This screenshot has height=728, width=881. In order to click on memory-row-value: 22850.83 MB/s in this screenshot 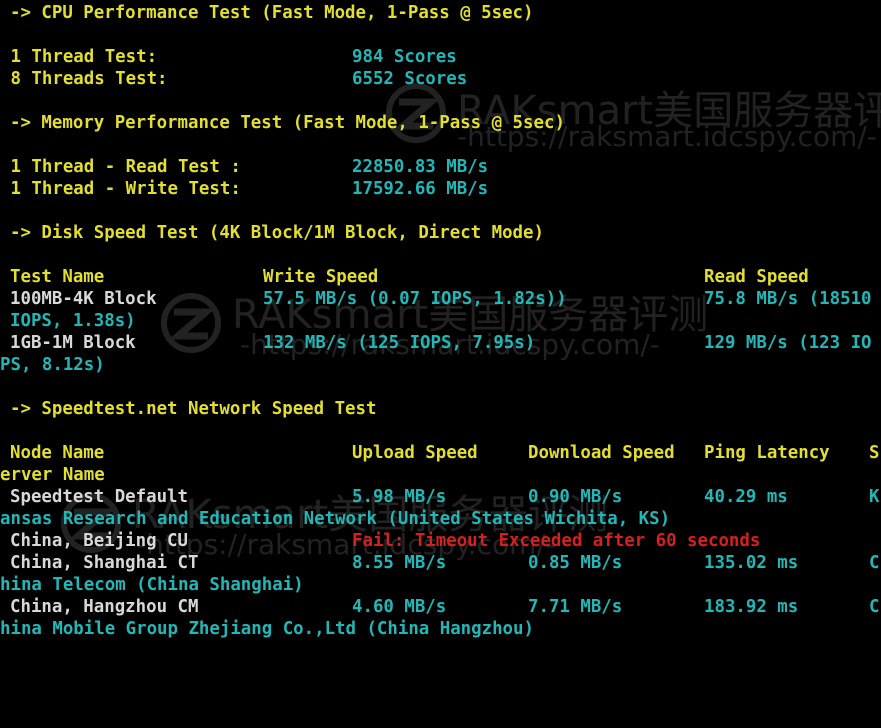, I will do `click(420, 167)`.